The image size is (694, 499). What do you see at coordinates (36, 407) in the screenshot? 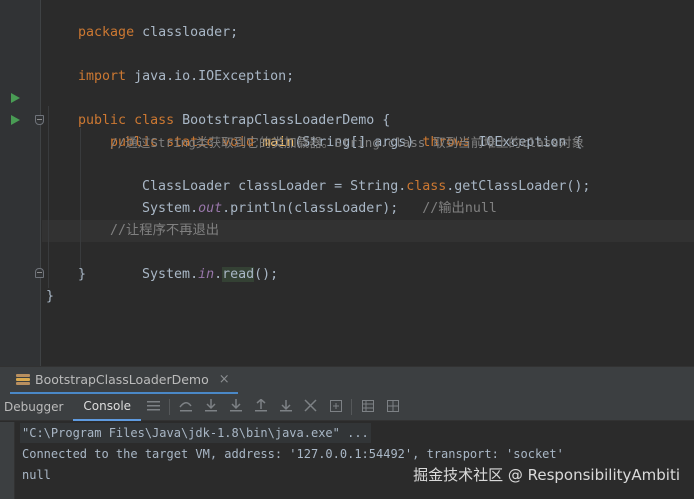
I see `tab-debugger: Debugger` at bounding box center [36, 407].